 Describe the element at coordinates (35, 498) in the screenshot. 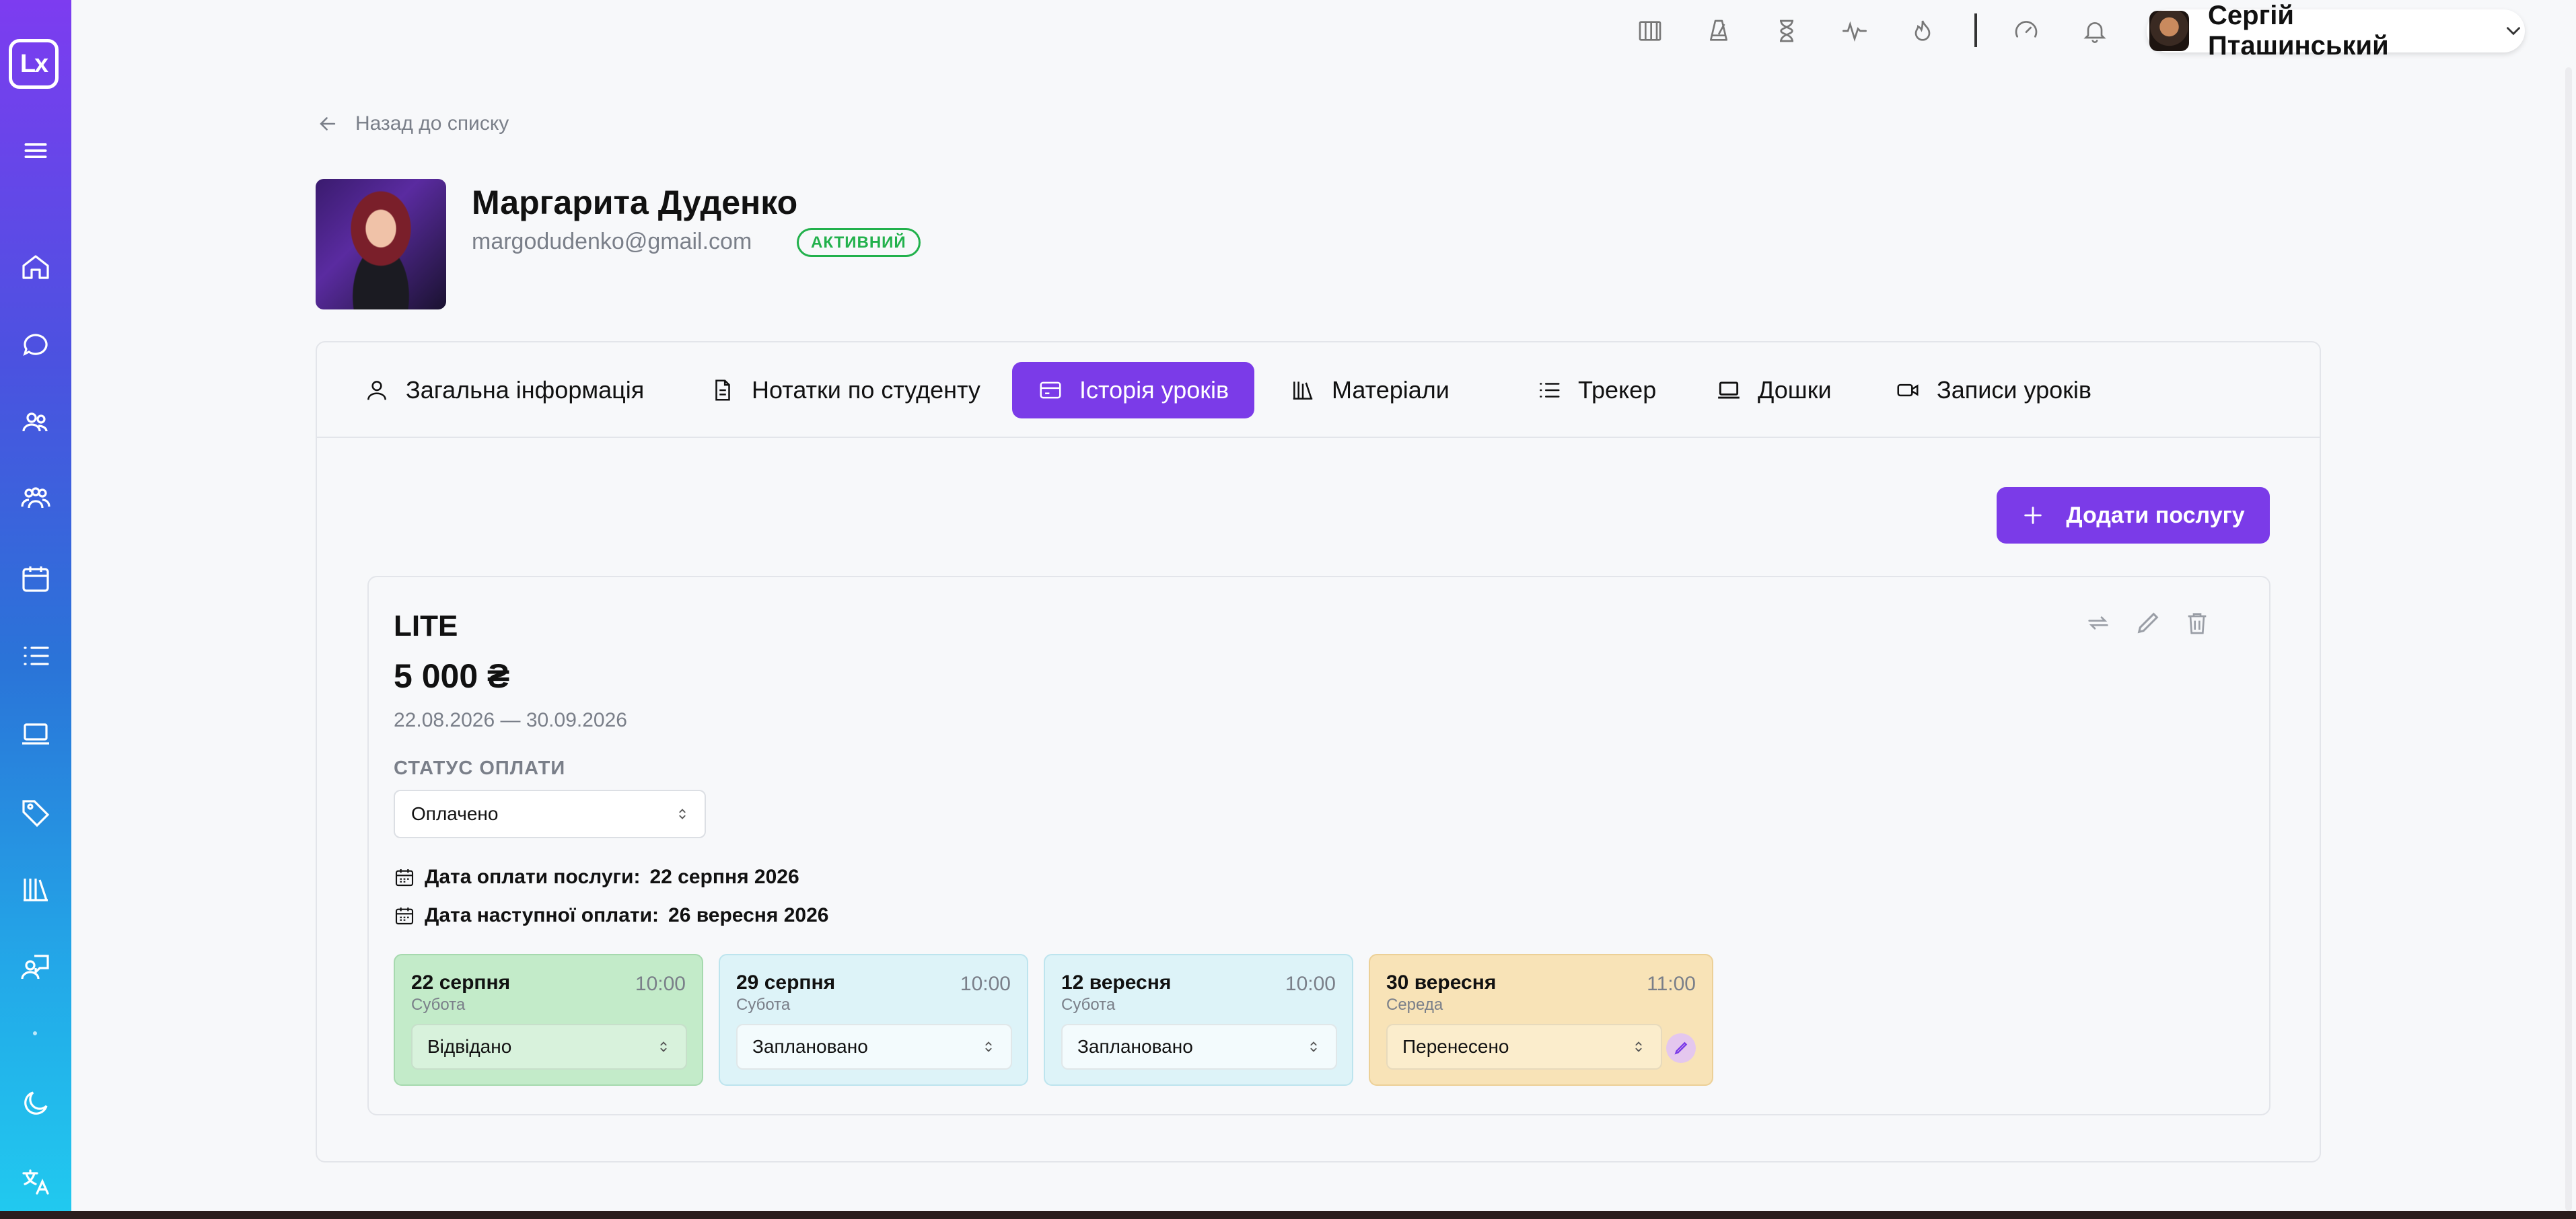

I see `sidebar-item-groups` at that location.